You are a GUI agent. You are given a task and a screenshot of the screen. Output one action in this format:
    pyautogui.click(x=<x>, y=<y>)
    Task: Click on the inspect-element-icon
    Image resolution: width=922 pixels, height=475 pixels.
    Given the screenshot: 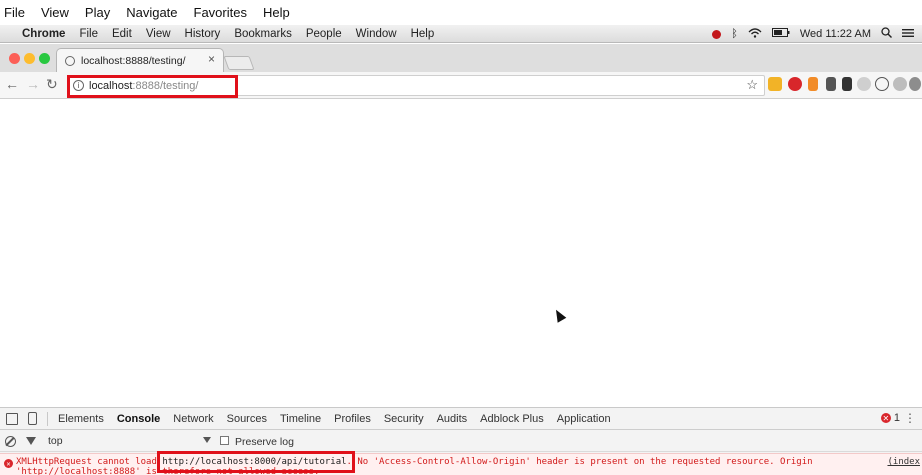 What is the action you would take?
    pyautogui.click(x=12, y=418)
    